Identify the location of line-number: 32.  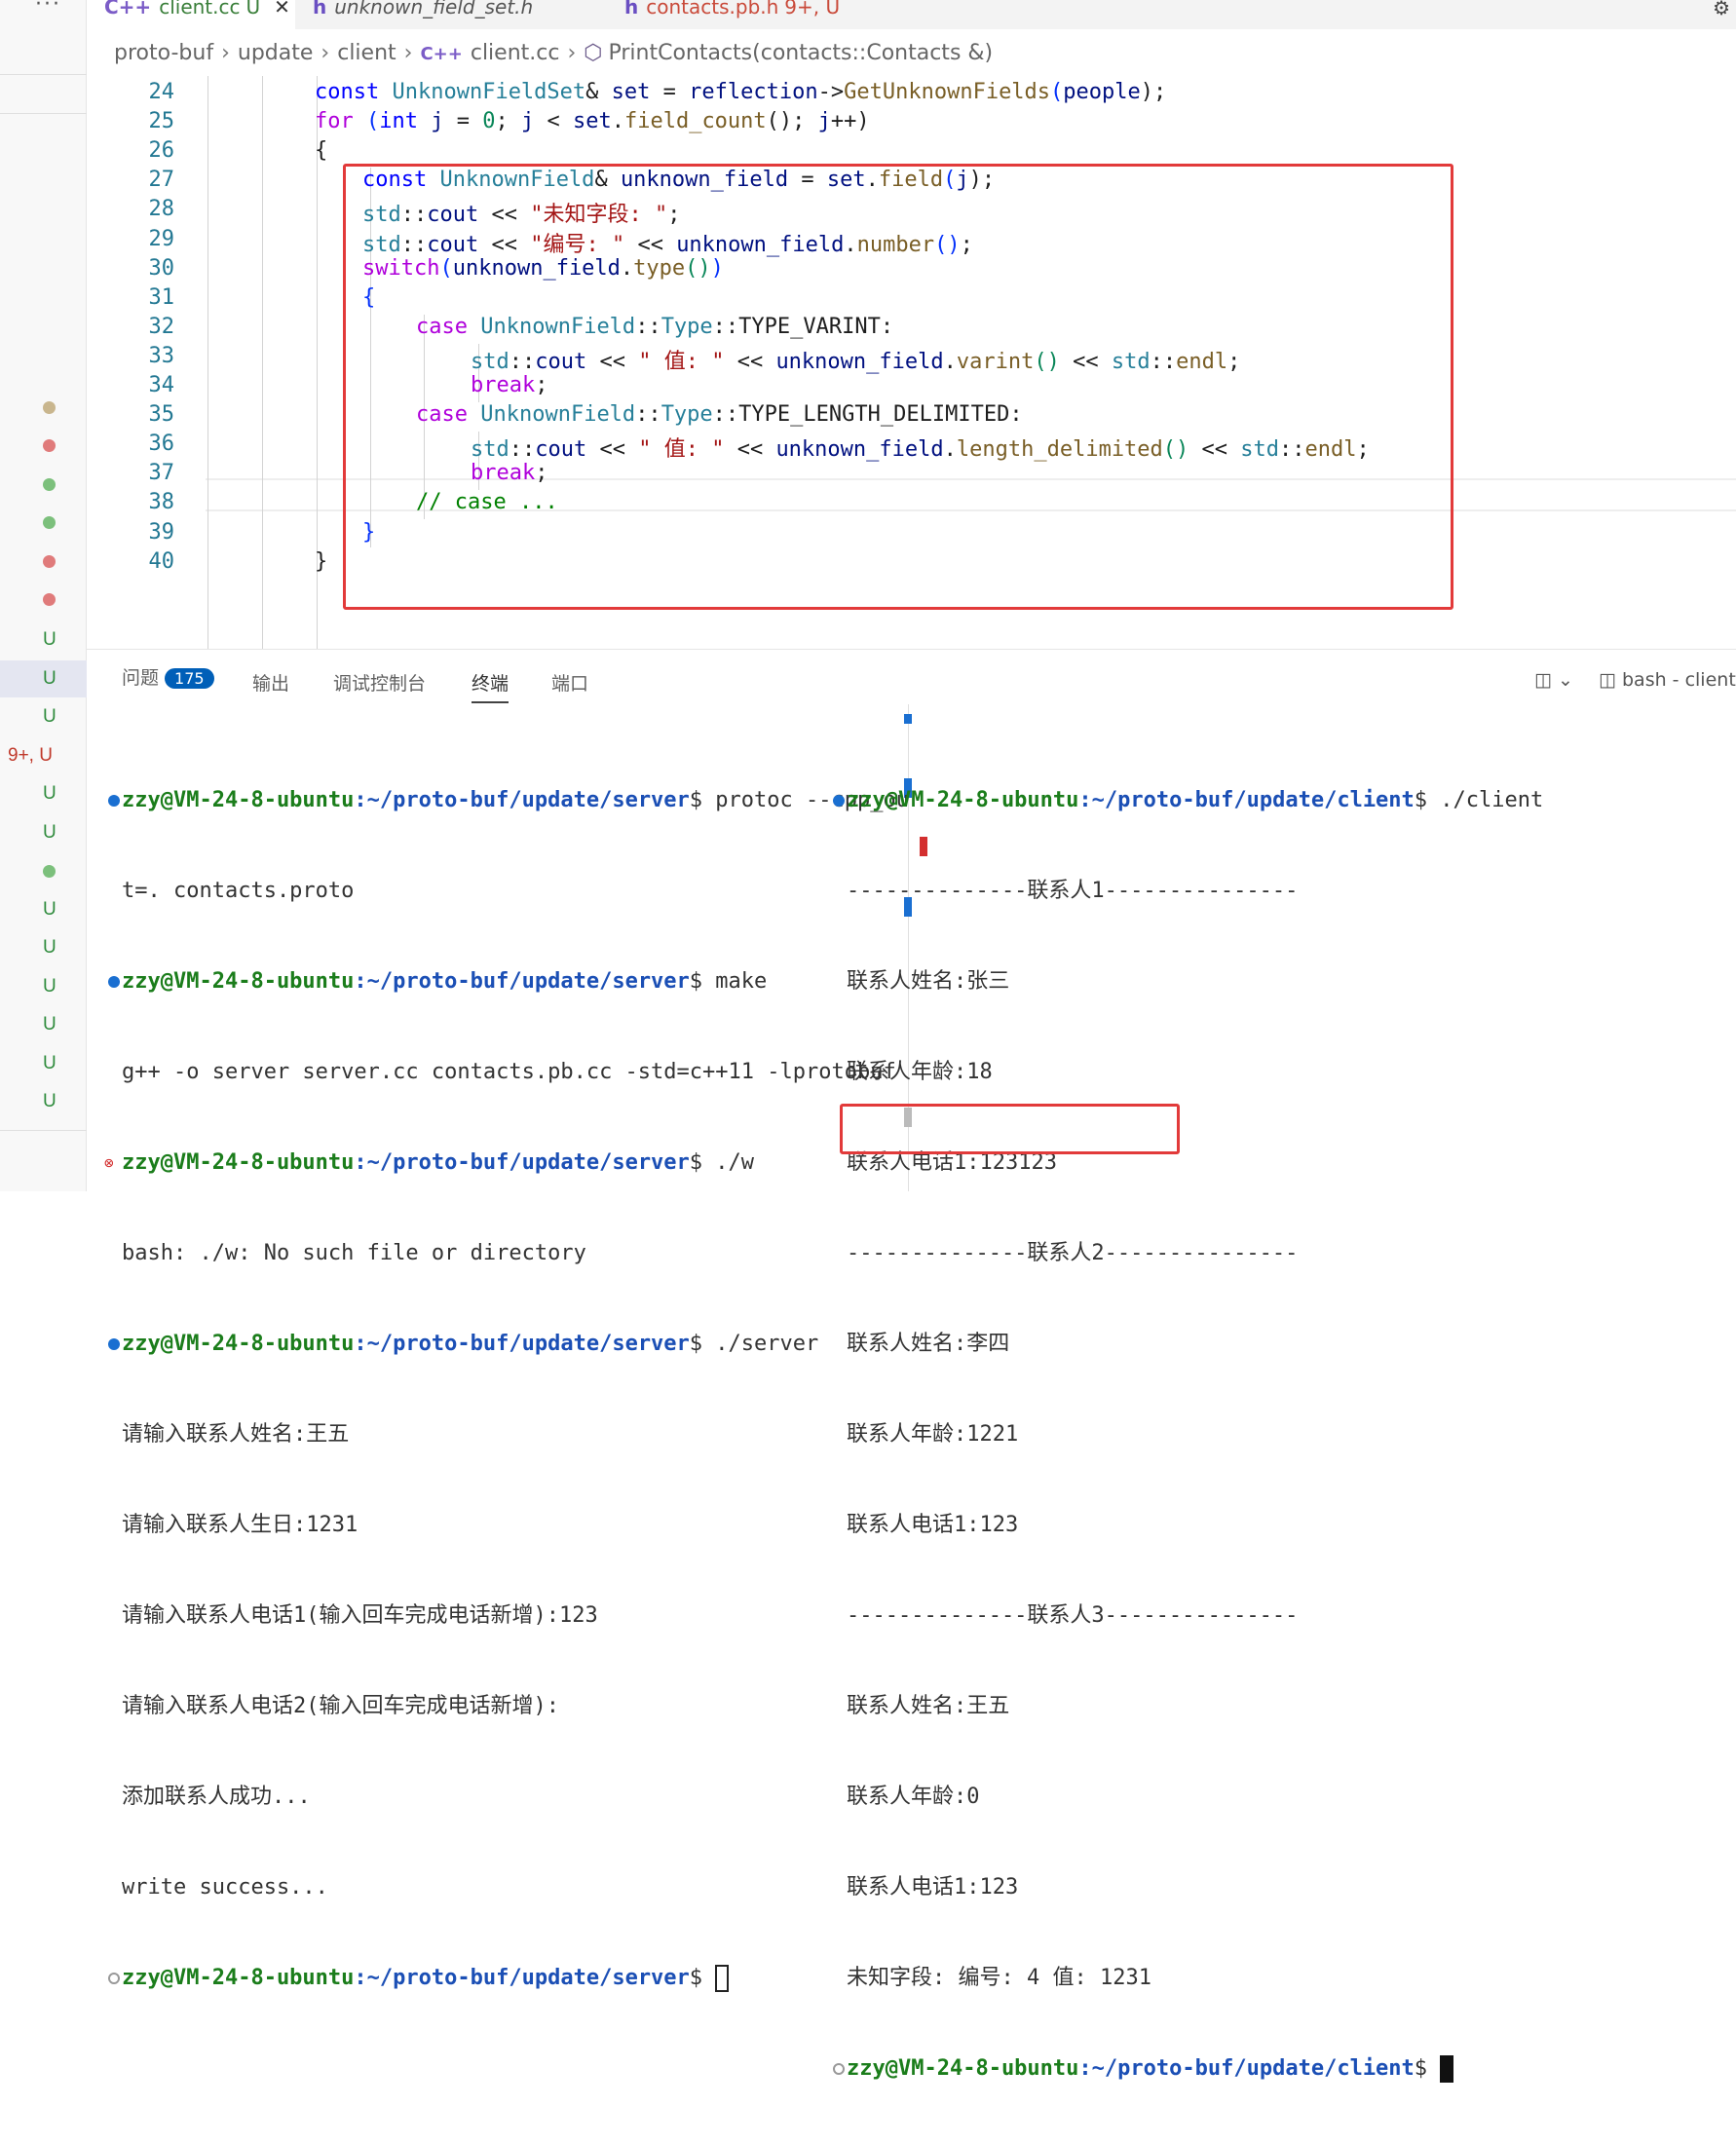
(161, 327).